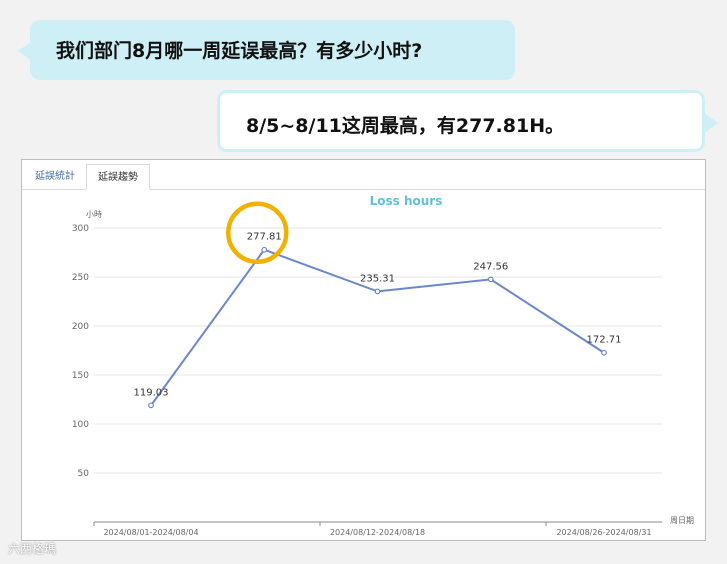 The image size is (727, 564). I want to click on question-bubble: 我们部门8月哪一周延误最高？有多少小时?, so click(266, 50).